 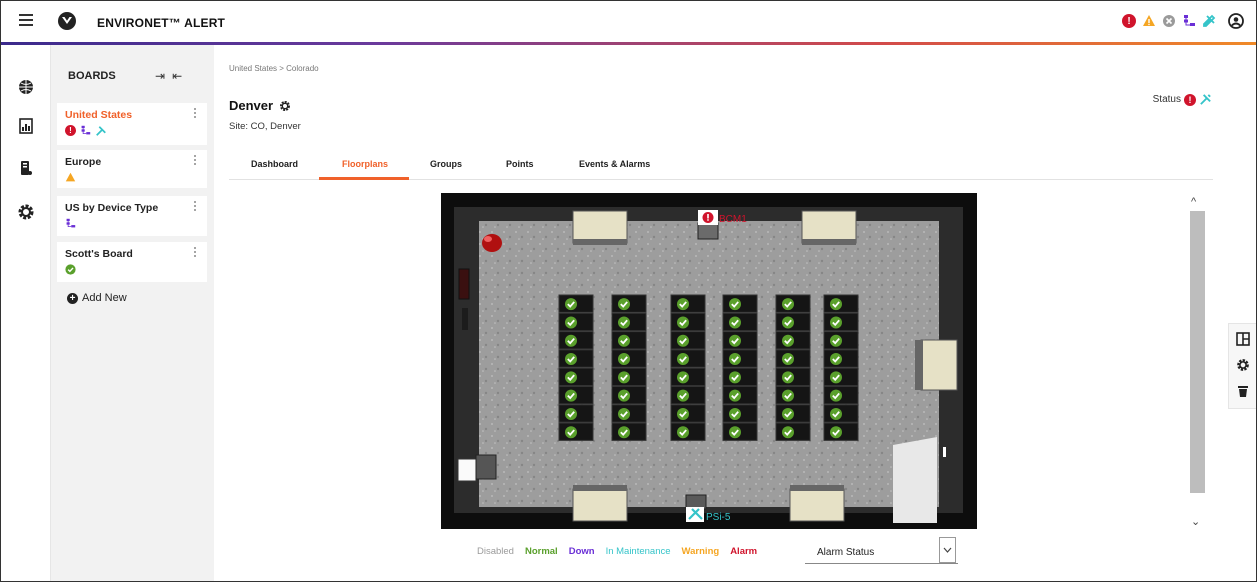 What do you see at coordinates (1193, 202) in the screenshot?
I see `scroll-up-arrow-icon: ^` at bounding box center [1193, 202].